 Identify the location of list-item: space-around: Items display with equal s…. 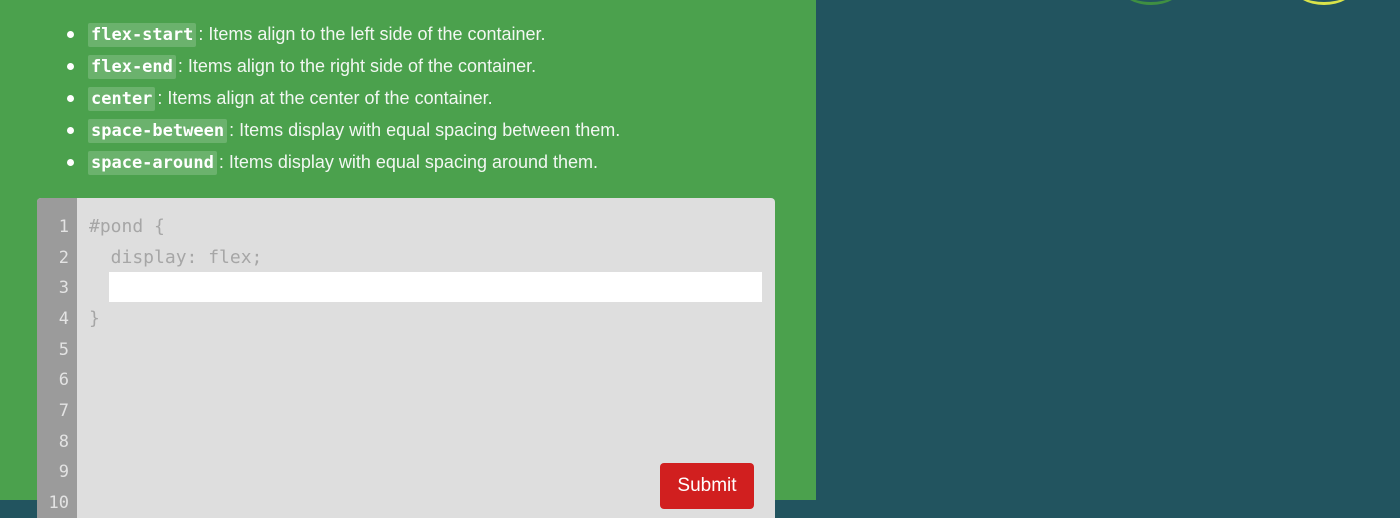
(343, 163).